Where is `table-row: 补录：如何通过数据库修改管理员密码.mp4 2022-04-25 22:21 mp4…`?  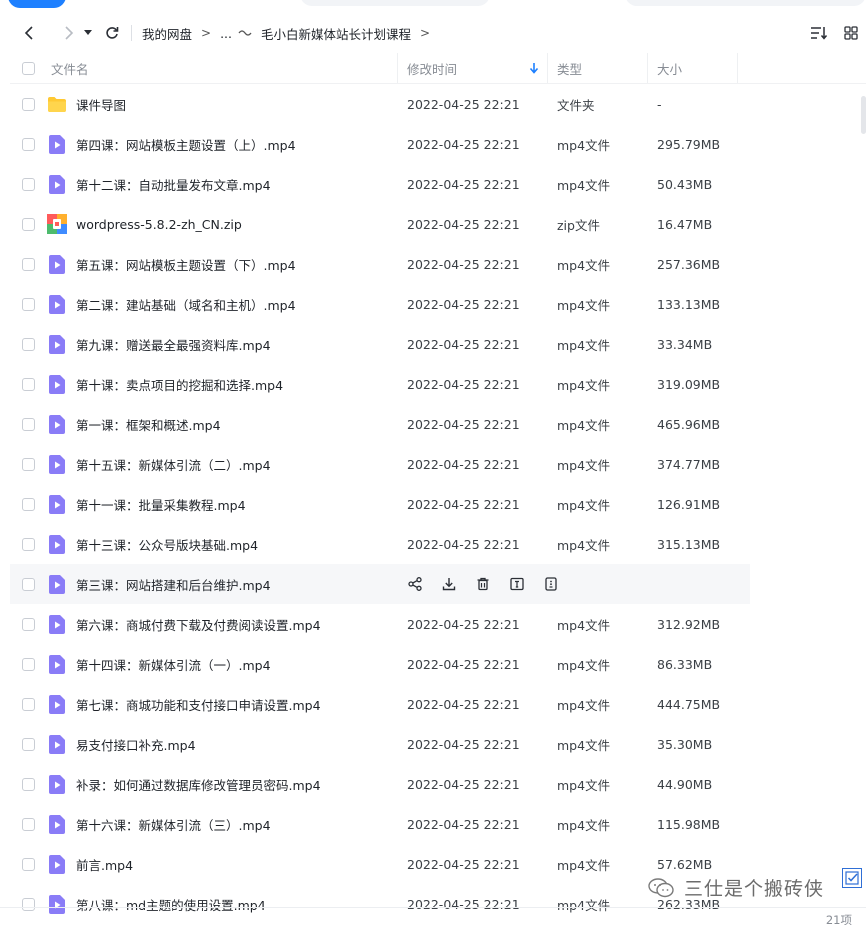 table-row: 补录：如何通过数据库修改管理员密码.mp4 2022-04-25 22:21 mp4… is located at coordinates (380, 784).